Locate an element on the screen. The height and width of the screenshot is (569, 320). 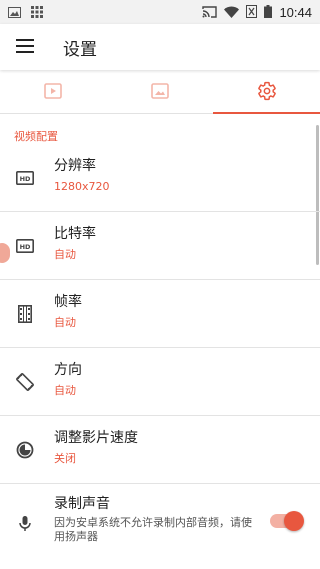
video-icon is located at coordinates (53, 92).